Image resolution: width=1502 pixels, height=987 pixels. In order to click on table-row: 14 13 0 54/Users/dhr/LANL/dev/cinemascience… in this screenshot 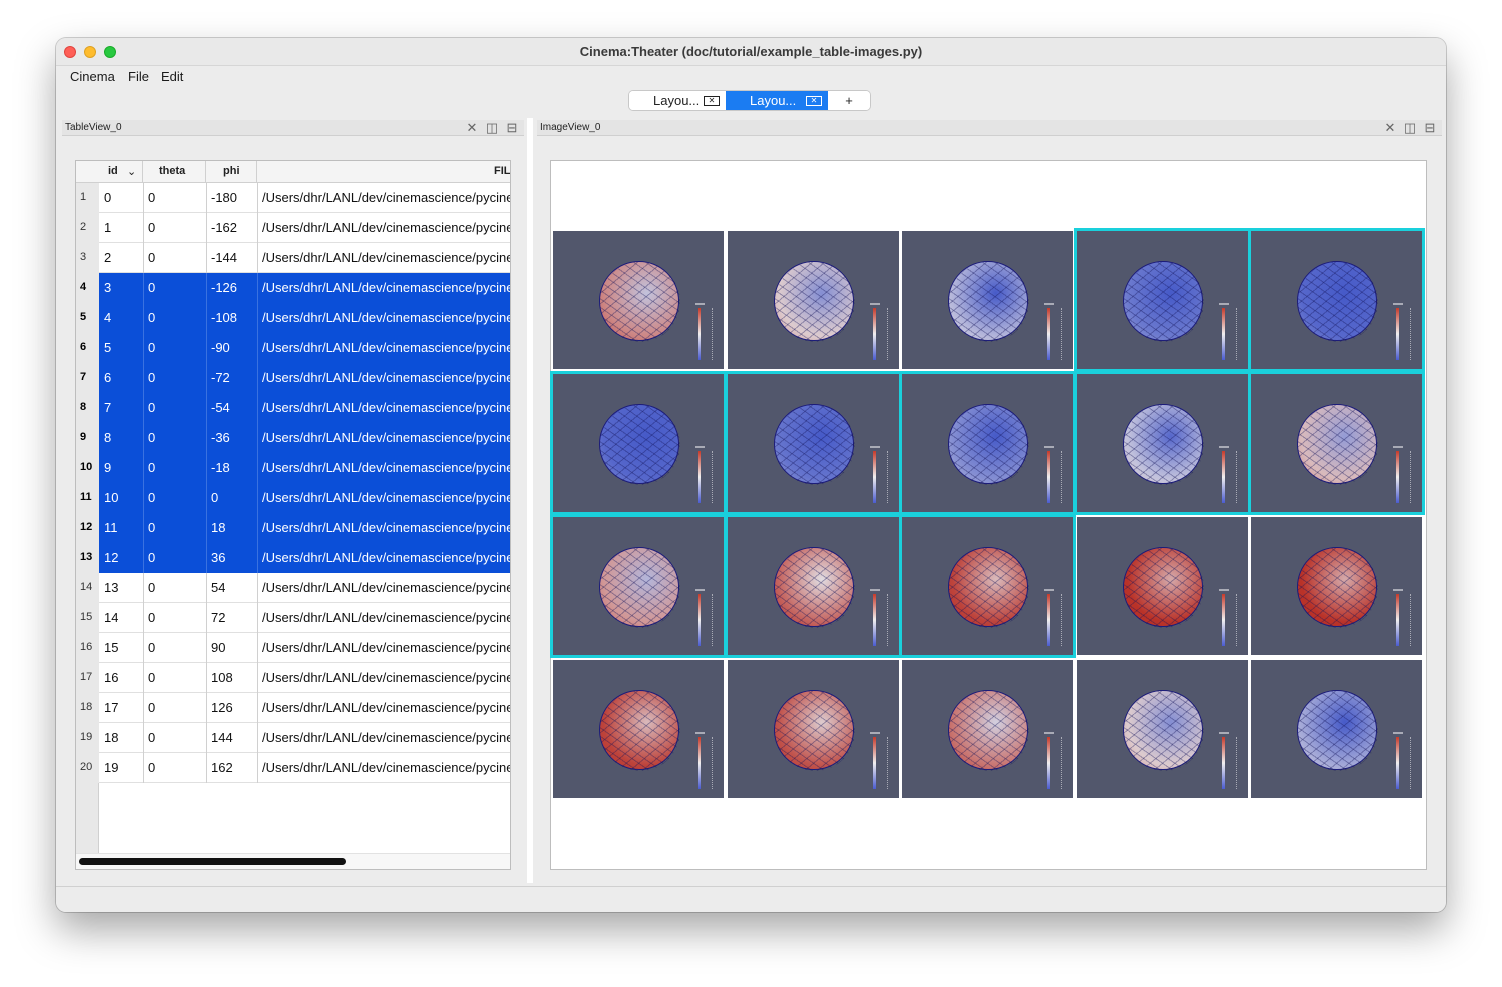, I will do `click(293, 588)`.